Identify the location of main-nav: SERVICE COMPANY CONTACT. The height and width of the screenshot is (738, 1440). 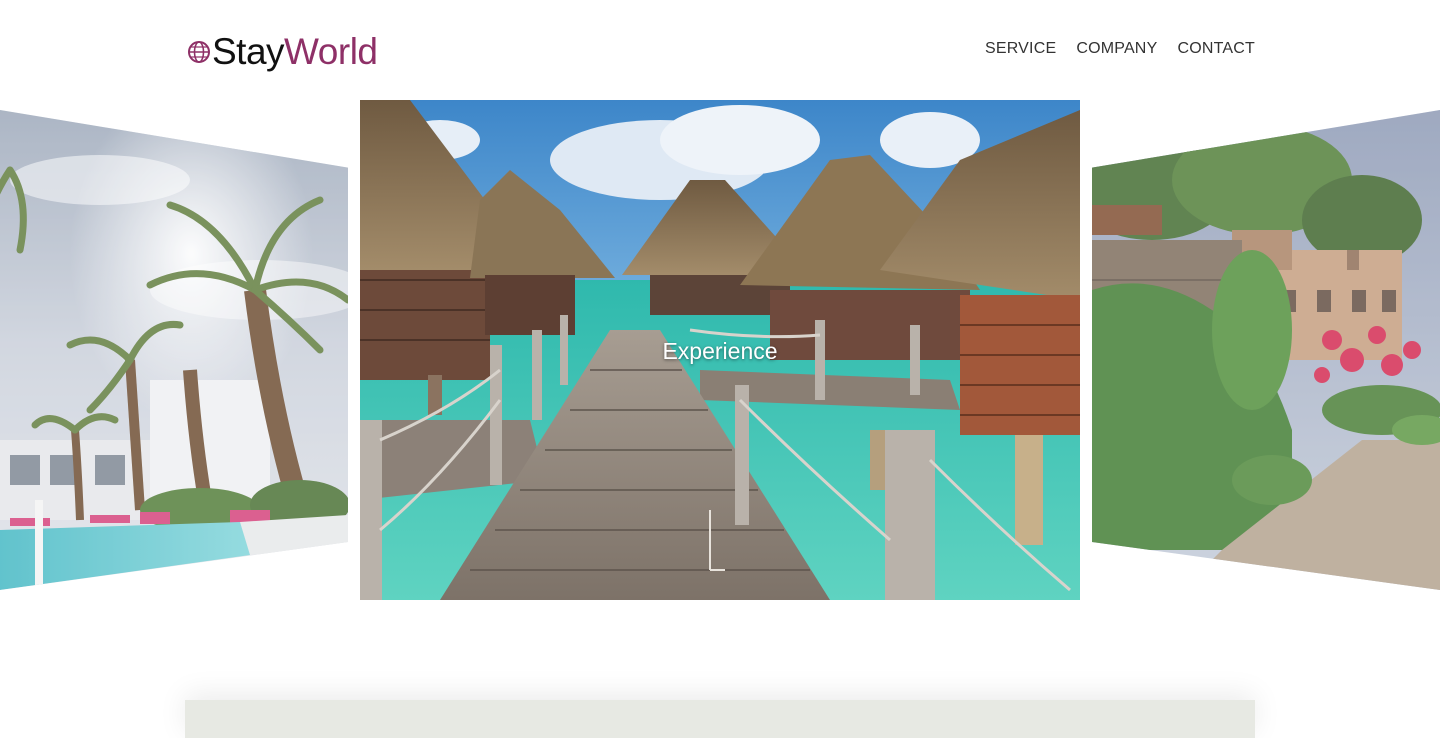
(1120, 49).